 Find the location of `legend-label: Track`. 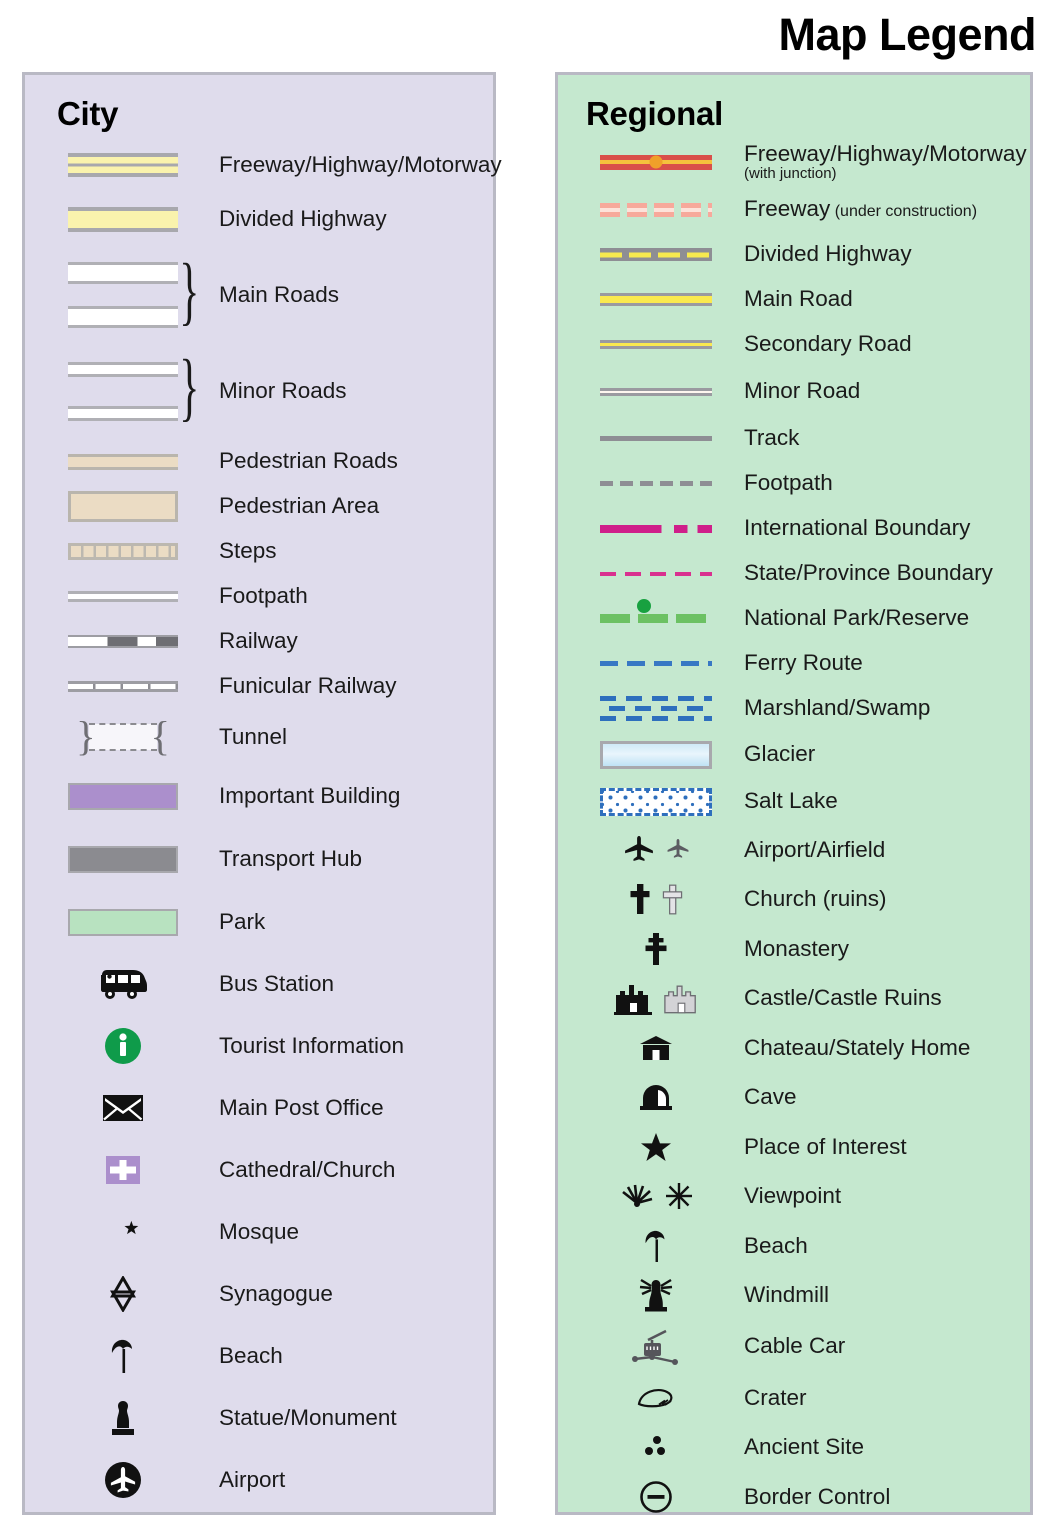

legend-label: Track is located at coordinates (772, 438).